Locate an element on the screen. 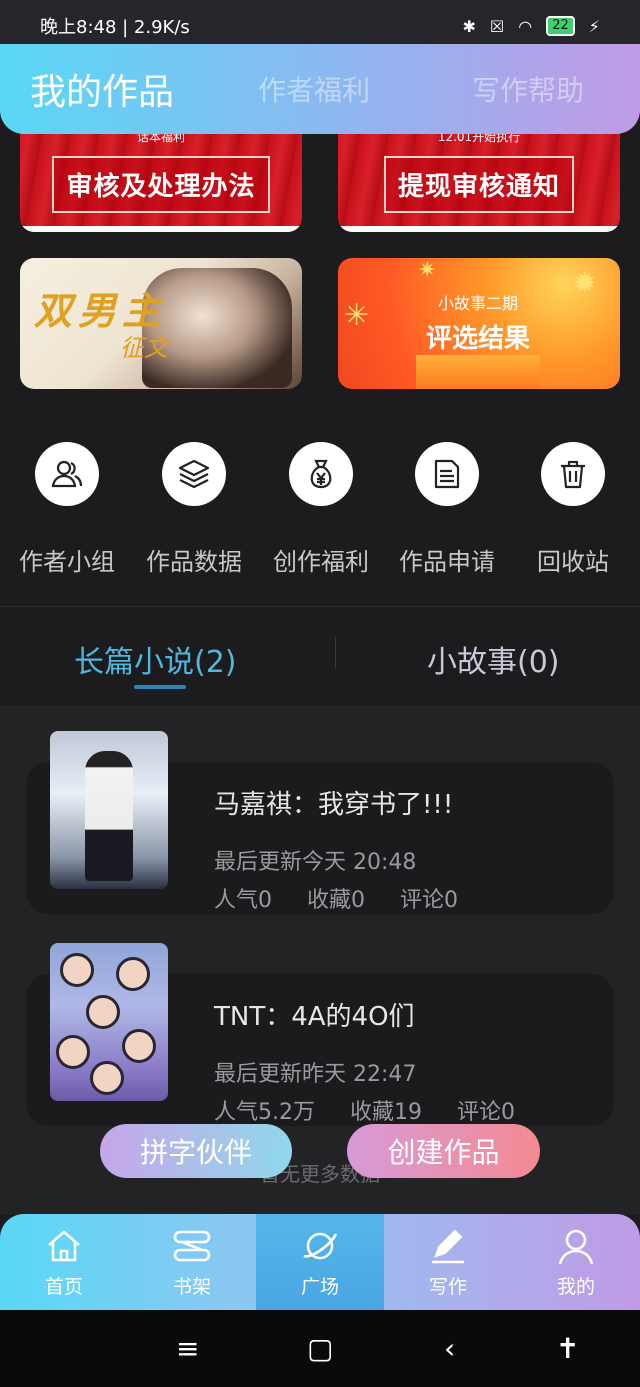 Image resolution: width=640 pixels, height=1387 pixels. home-icon is located at coordinates (64, 1246).